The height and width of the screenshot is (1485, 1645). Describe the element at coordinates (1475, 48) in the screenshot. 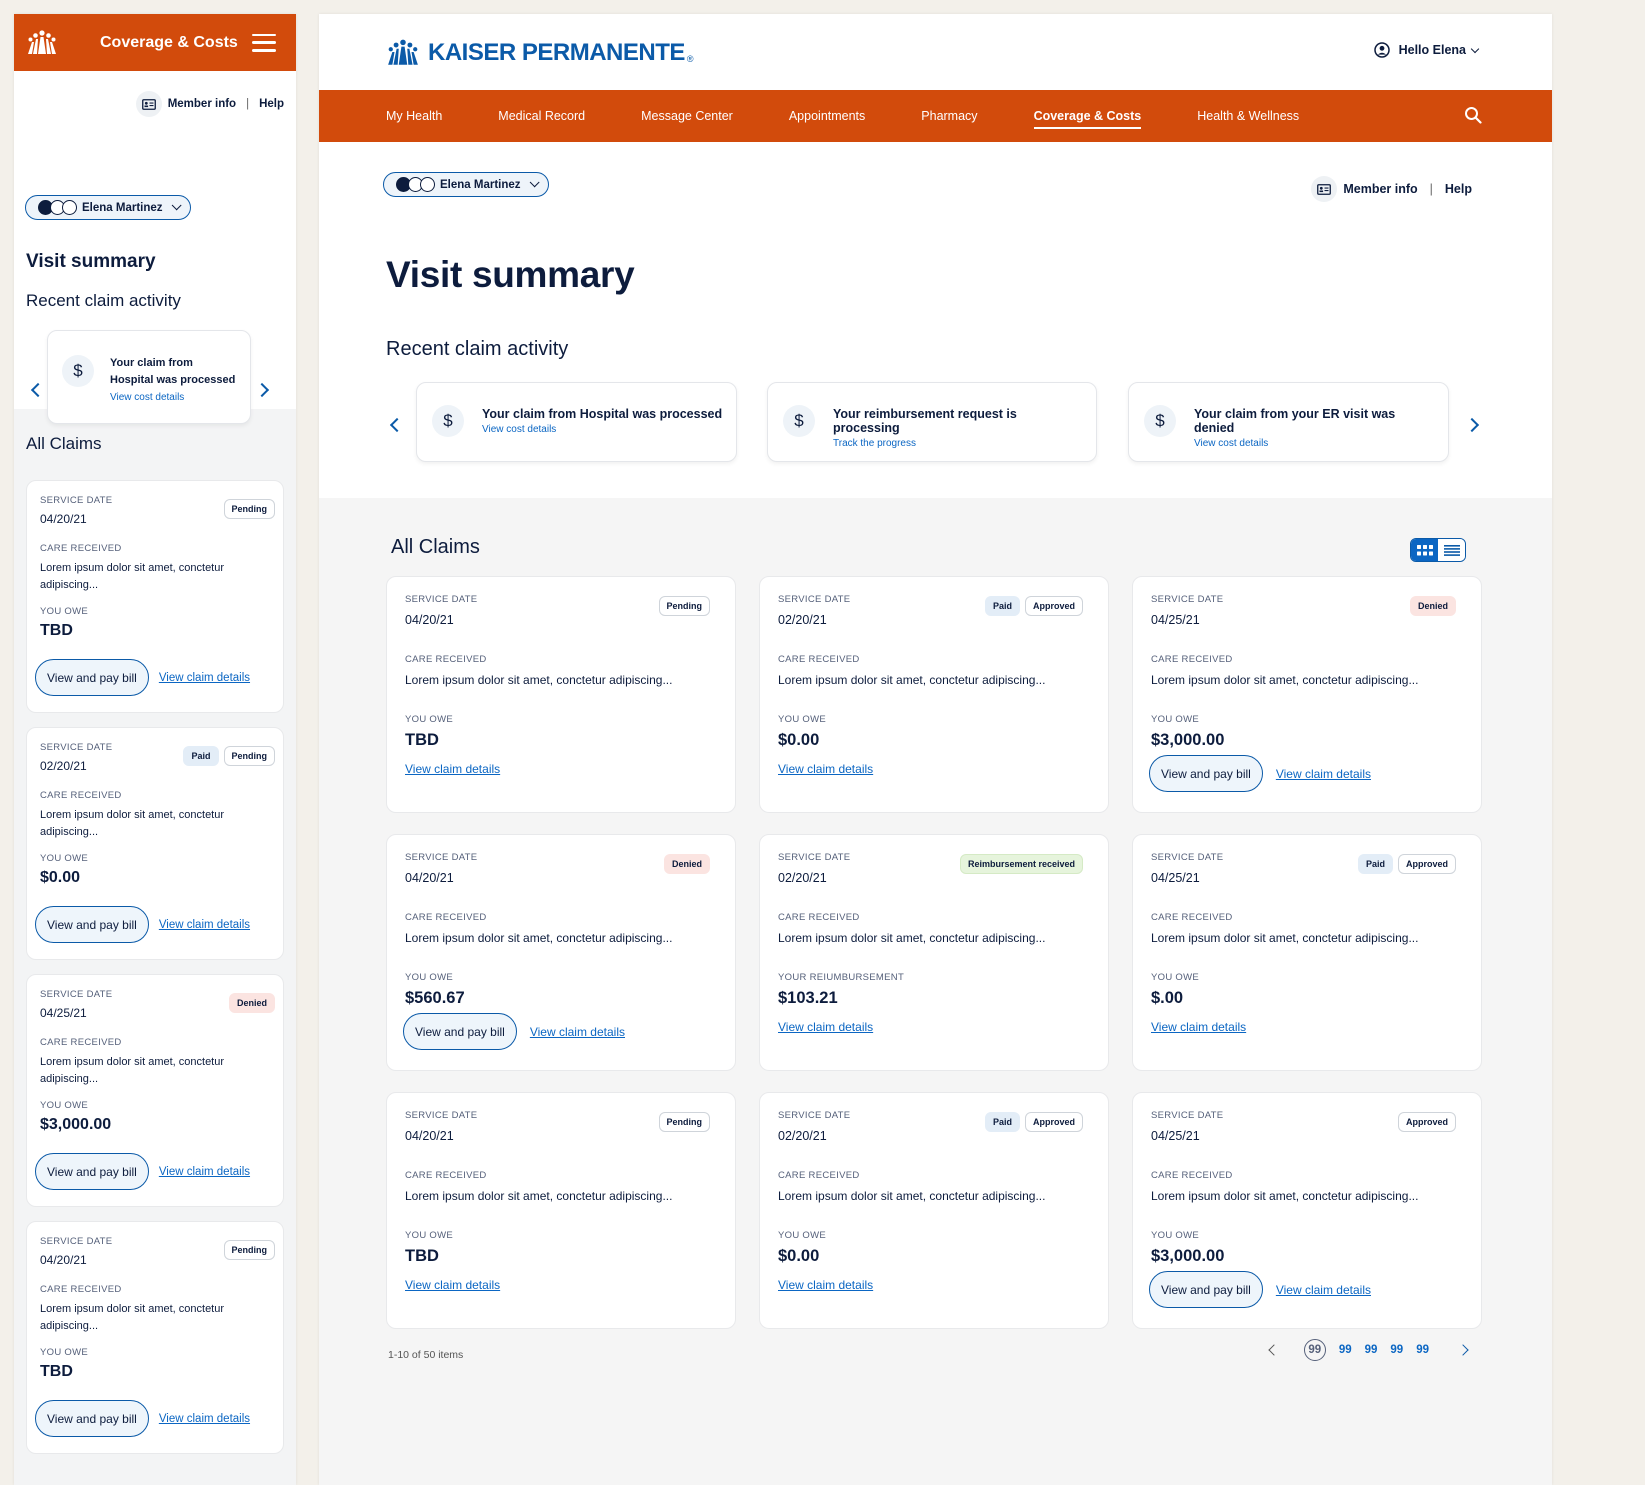

I see `chevron-down-icon` at that location.